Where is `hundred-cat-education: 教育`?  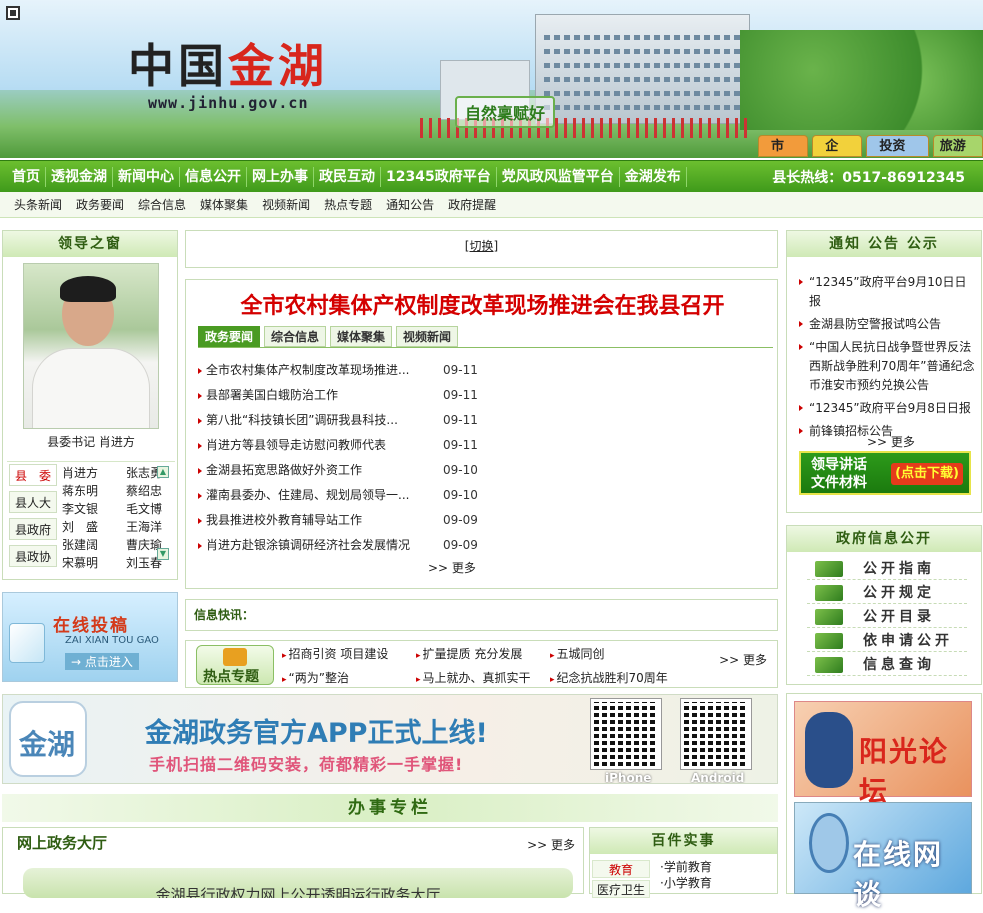
hundred-cat-education: 教育 is located at coordinates (621, 869).